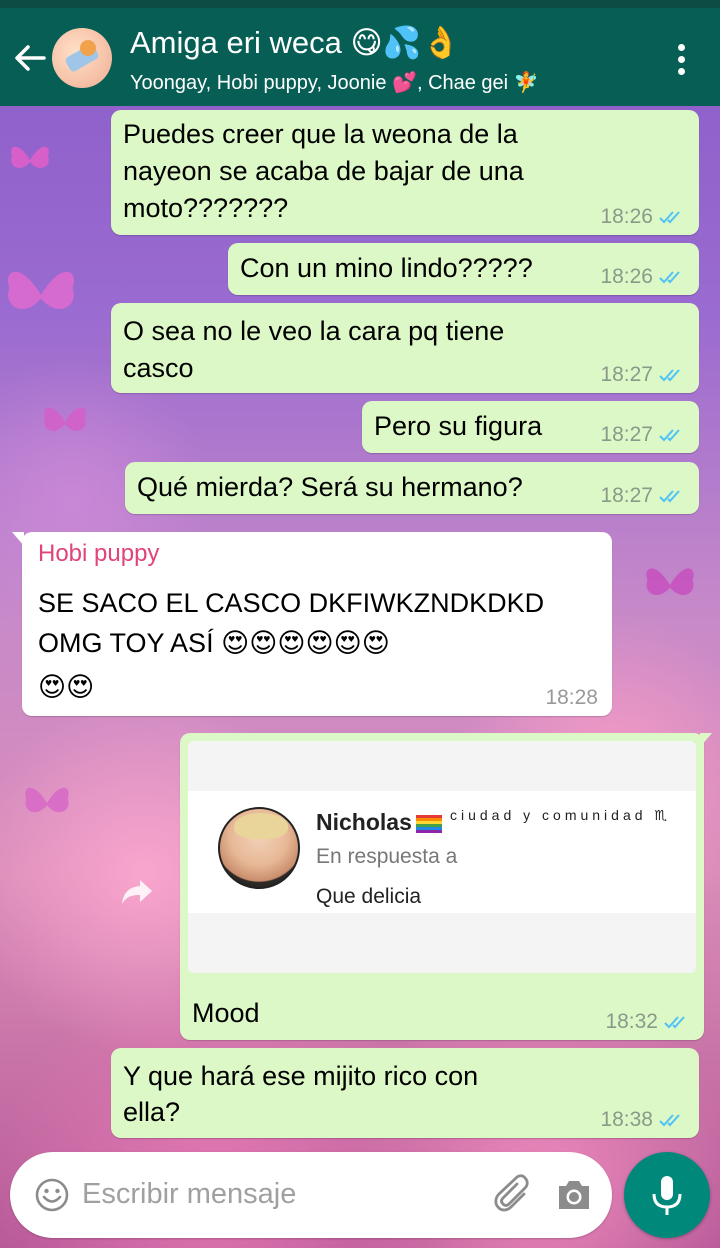 The width and height of the screenshot is (720, 1248). What do you see at coordinates (311, 1195) in the screenshot?
I see `message-composer: Escribir mensaje` at bounding box center [311, 1195].